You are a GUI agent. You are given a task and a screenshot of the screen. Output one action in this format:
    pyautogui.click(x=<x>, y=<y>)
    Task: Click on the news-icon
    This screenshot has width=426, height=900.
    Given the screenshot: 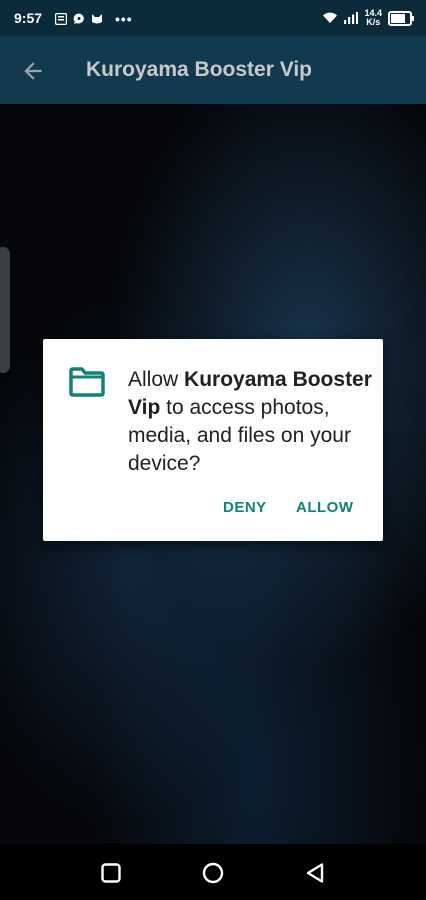 What is the action you would take?
    pyautogui.click(x=61, y=19)
    